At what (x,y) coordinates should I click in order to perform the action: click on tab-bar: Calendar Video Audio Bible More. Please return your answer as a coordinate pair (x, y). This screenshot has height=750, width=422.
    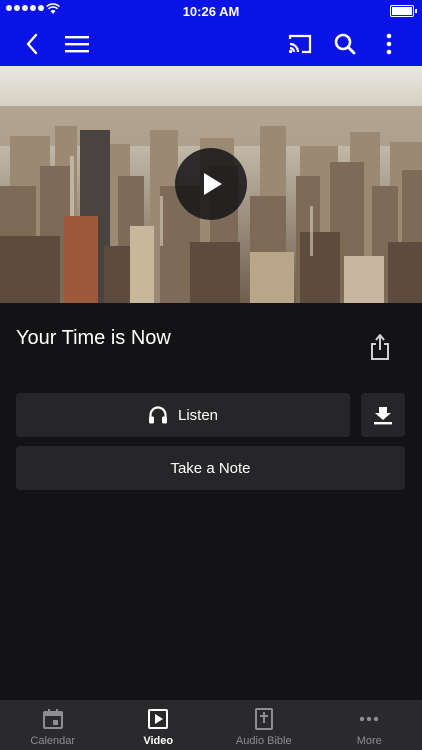
    Looking at the image, I should click on (211, 725).